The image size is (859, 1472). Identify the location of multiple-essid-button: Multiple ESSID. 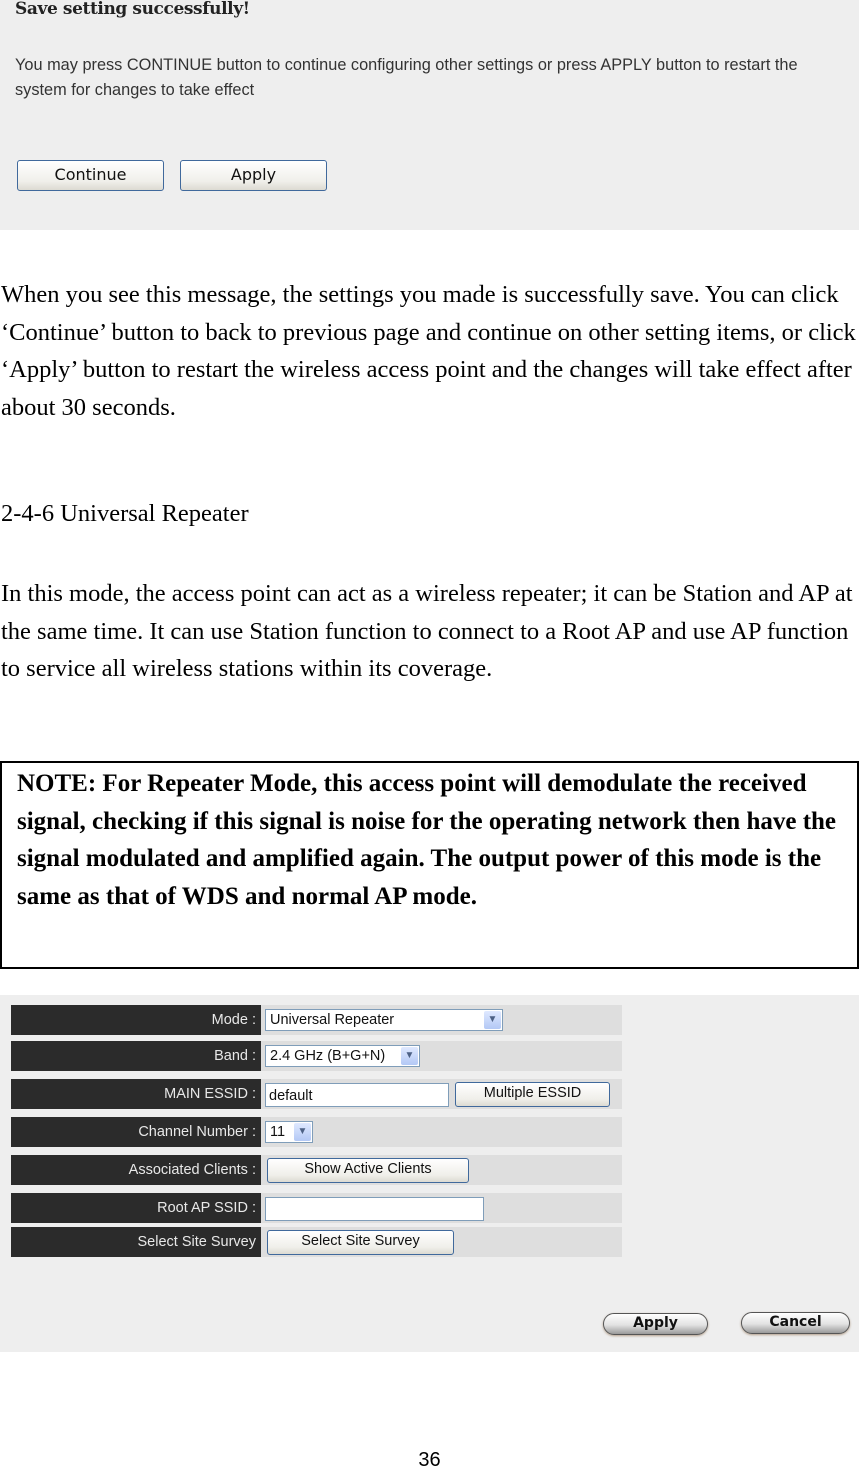
(532, 1094).